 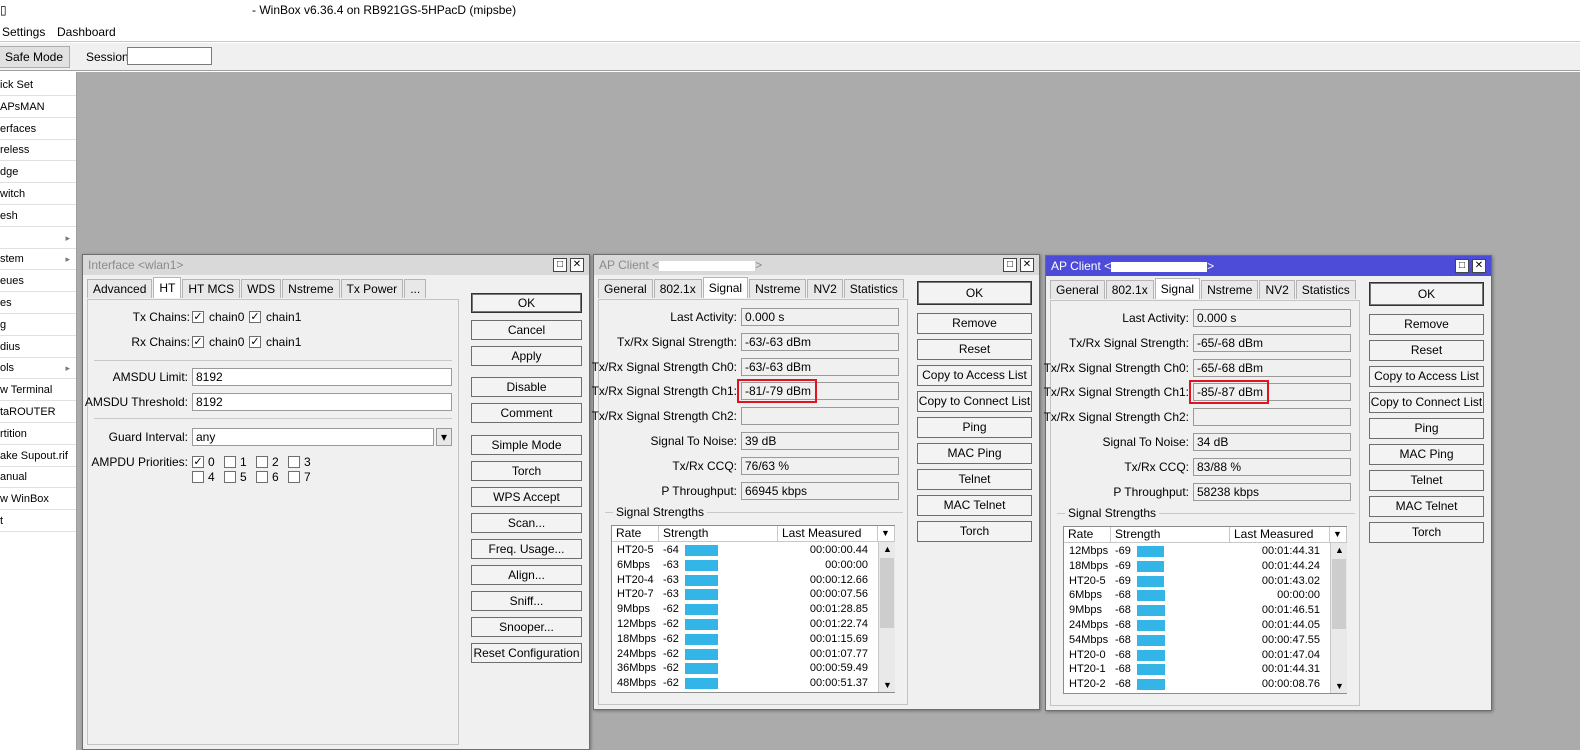 I want to click on sidebar-item: stem ▸, so click(x=38, y=259).